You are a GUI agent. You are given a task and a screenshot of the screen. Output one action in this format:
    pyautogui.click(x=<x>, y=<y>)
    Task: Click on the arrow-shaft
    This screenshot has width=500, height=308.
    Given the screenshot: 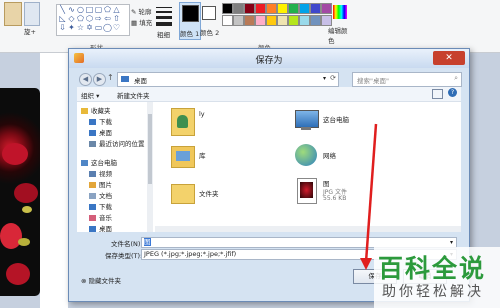 What is the action you would take?
    pyautogui.click(x=371, y=193)
    